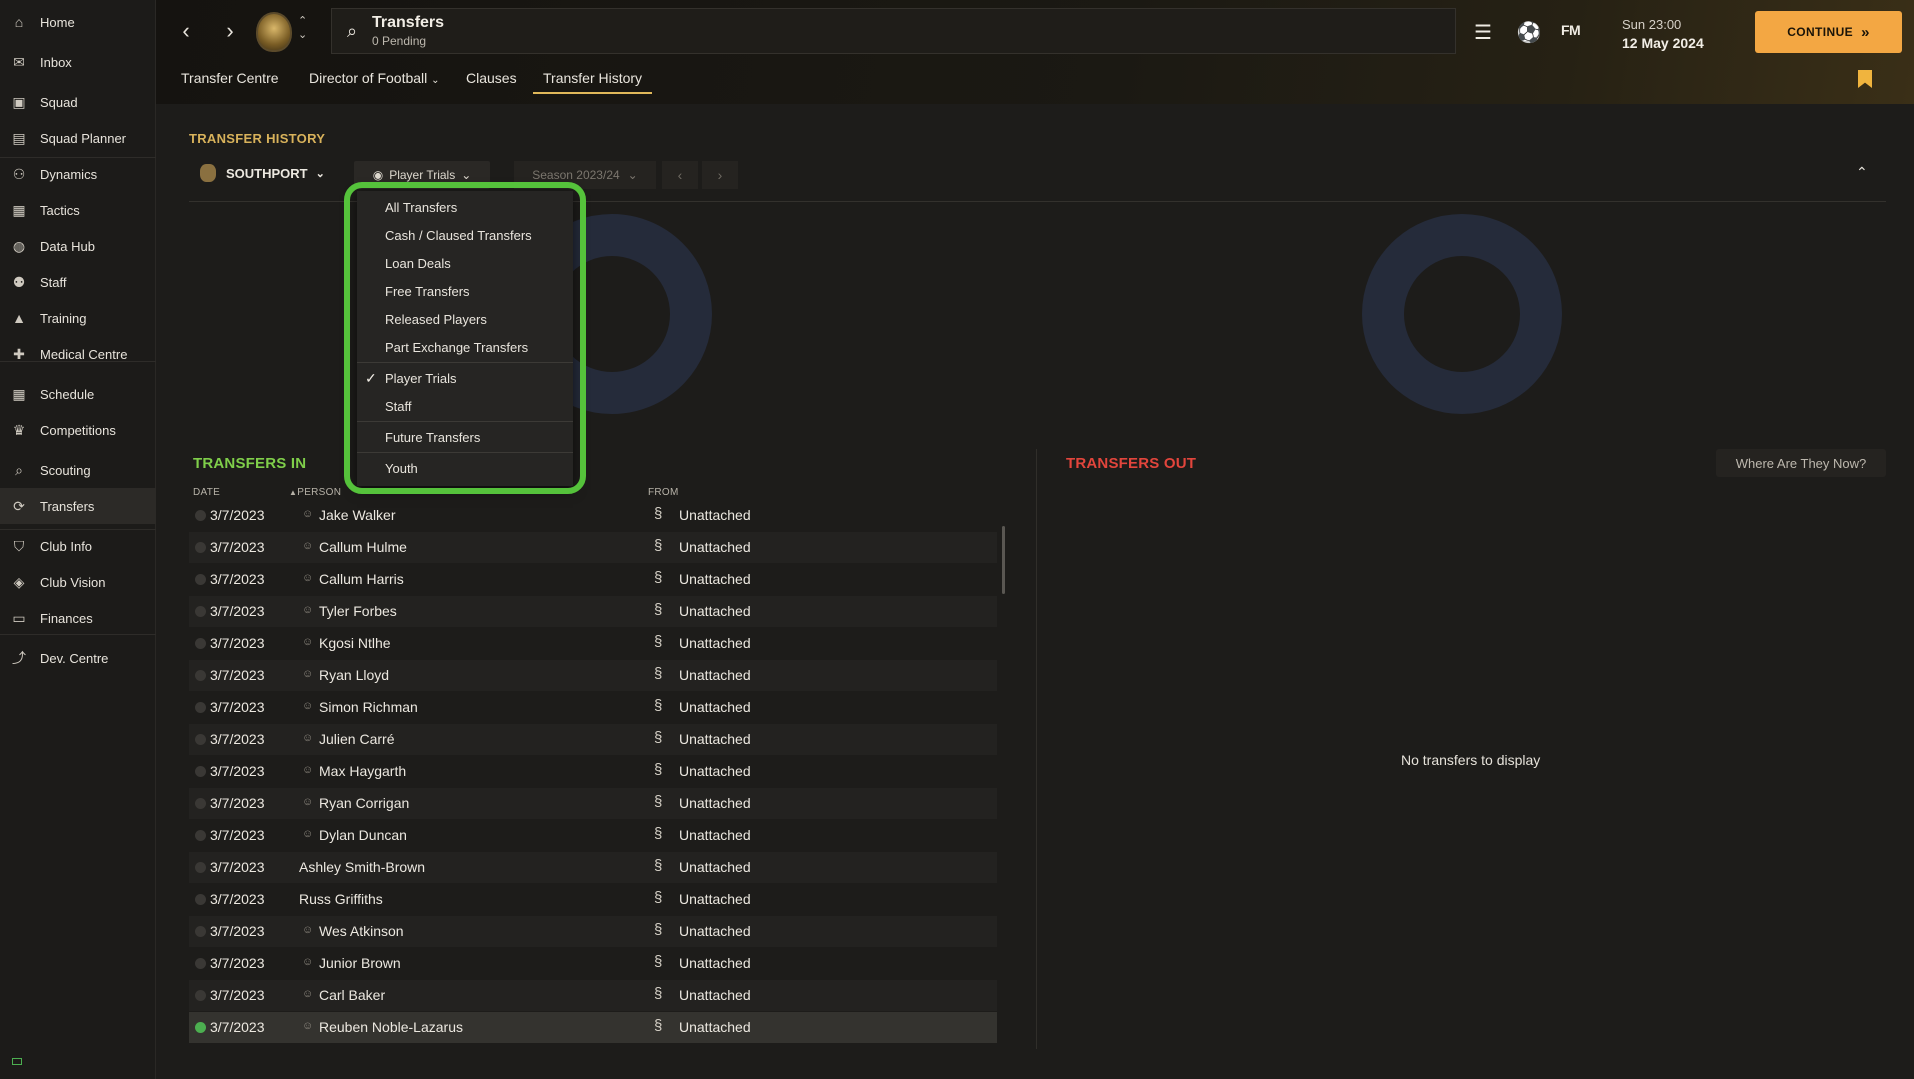 The width and height of the screenshot is (1914, 1079). What do you see at coordinates (315, 492) in the screenshot?
I see `column-person: ▲PERSON` at bounding box center [315, 492].